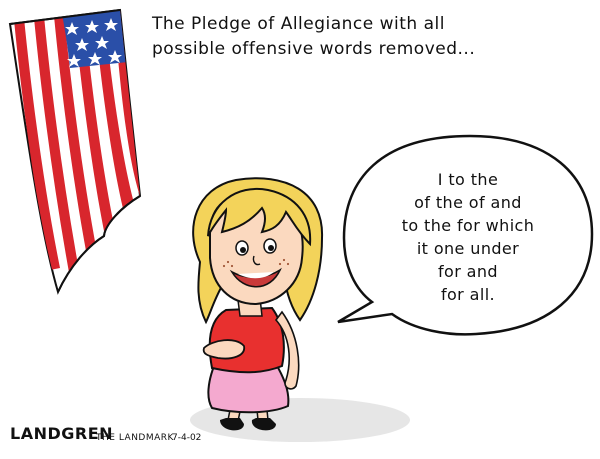 This screenshot has height=459, width=600. I want to click on bubble-line-4: it one under, so click(468, 248).